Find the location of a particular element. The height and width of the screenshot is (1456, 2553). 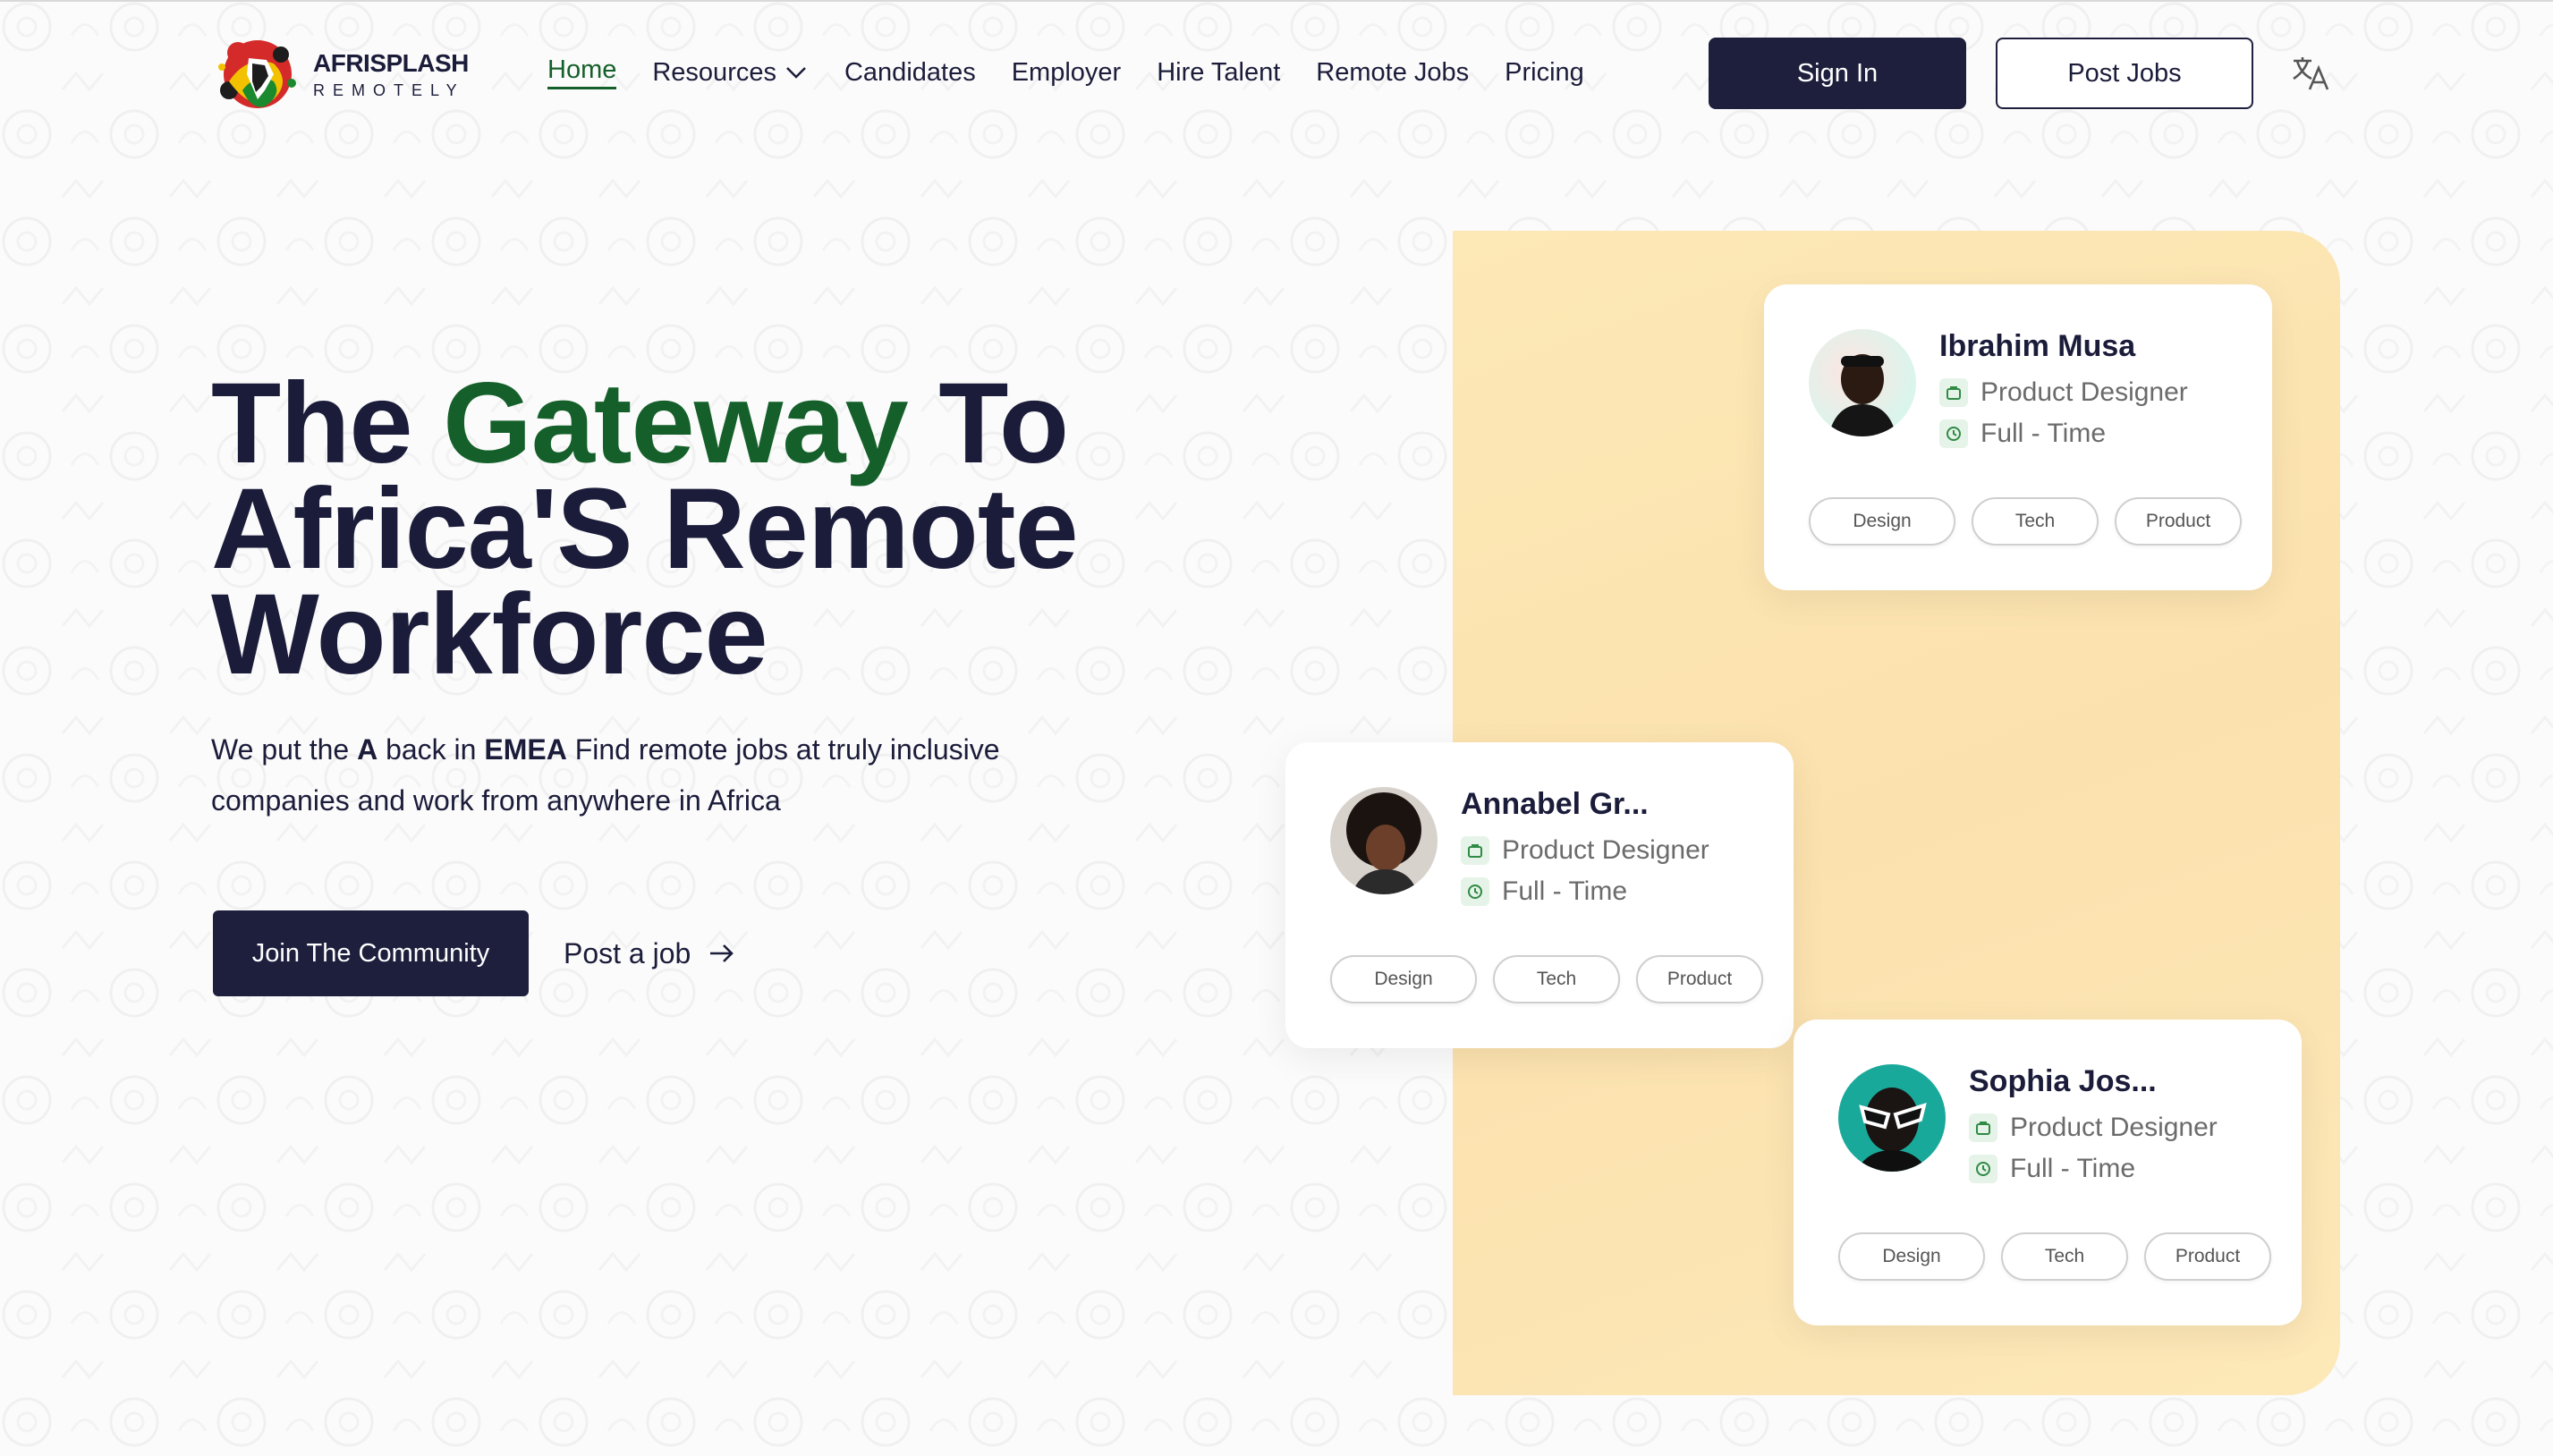

hero-subtitle-2: back in is located at coordinates (431, 749).